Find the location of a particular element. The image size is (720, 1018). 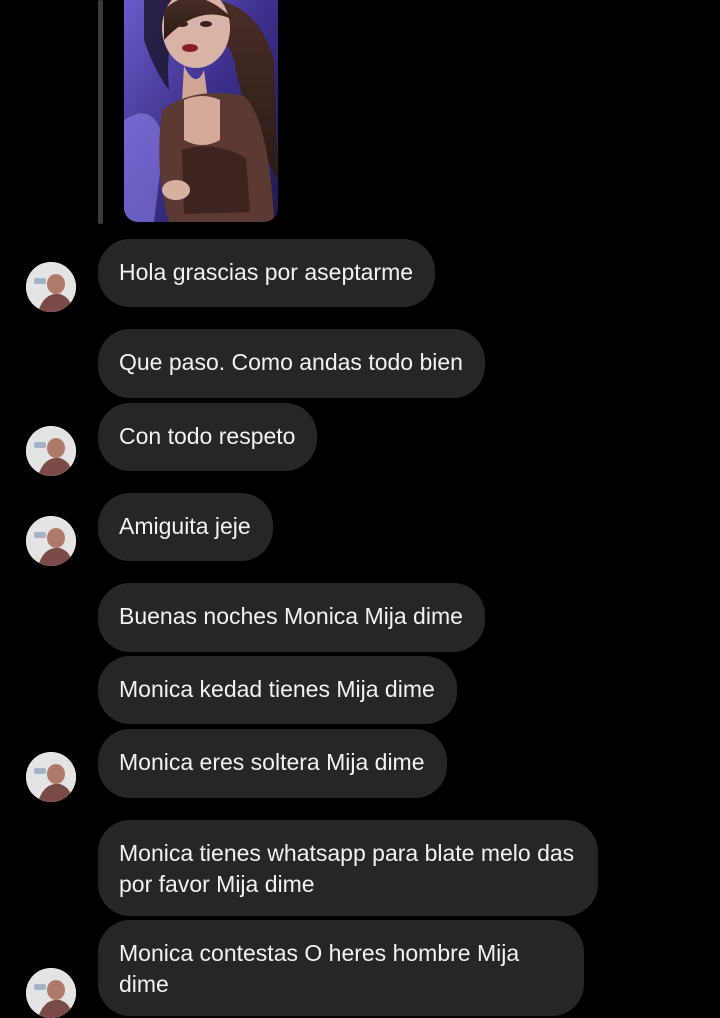

message-text: Monica eres soltera Mija dime is located at coordinates (272, 762).